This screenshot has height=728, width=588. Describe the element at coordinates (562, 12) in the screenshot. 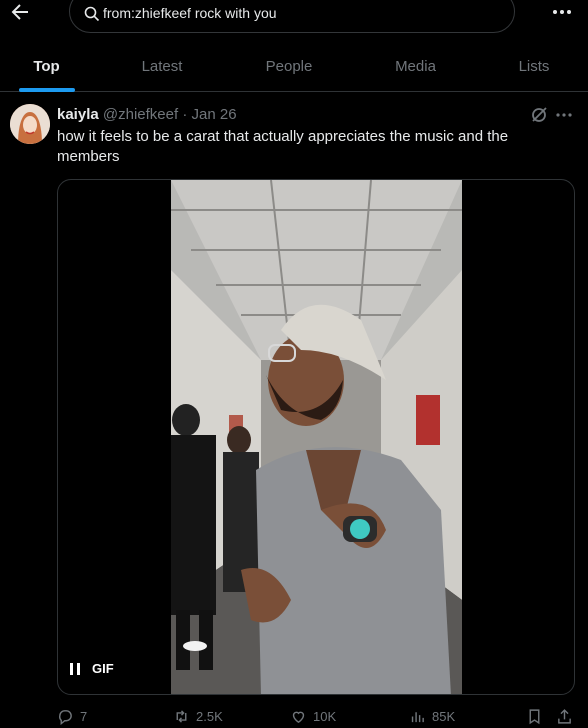

I see `more-icon` at that location.